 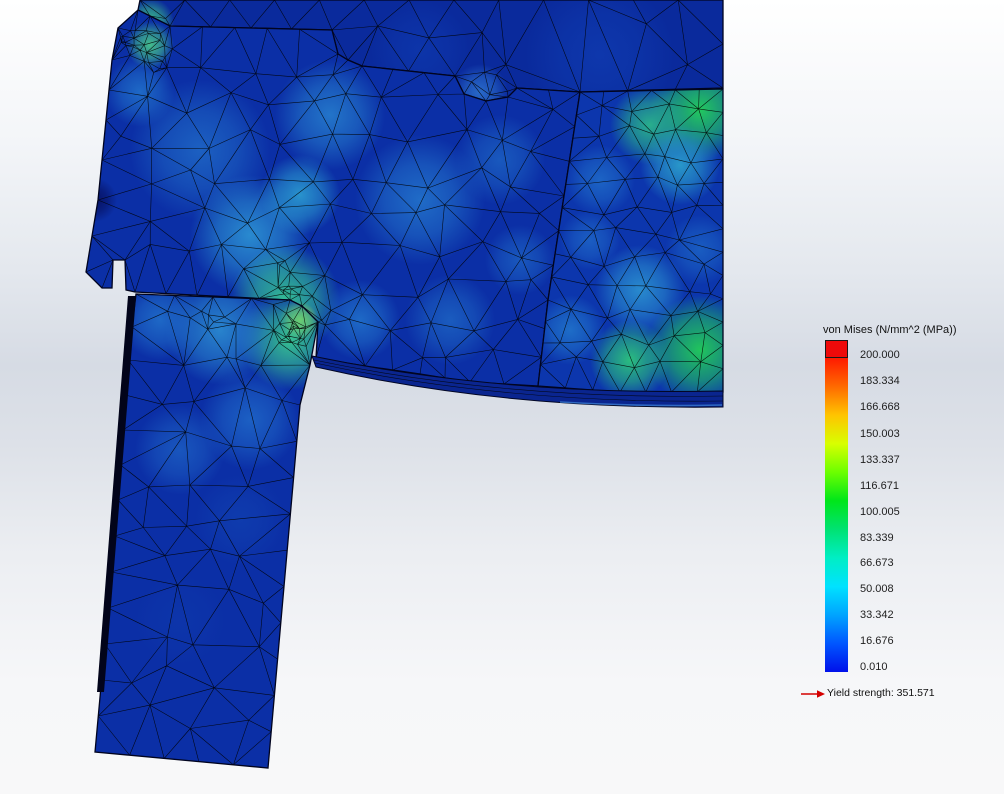 I want to click on legend-tick-label: 183.334, so click(x=880, y=381).